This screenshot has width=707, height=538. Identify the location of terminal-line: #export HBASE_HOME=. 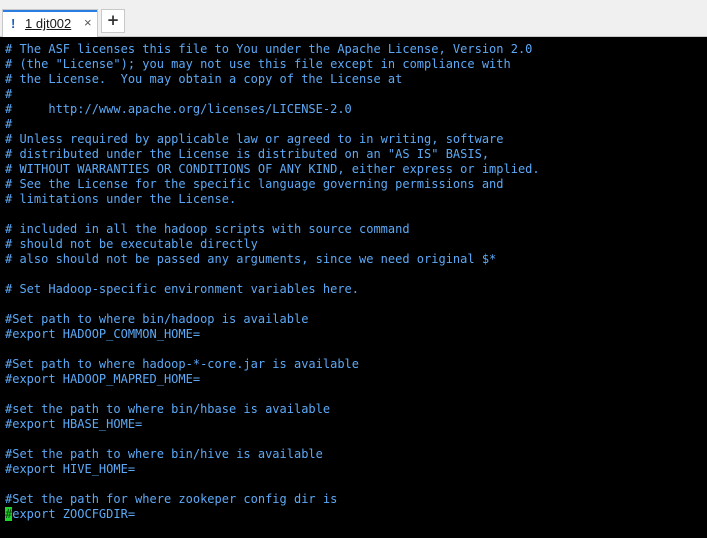
(74, 424).